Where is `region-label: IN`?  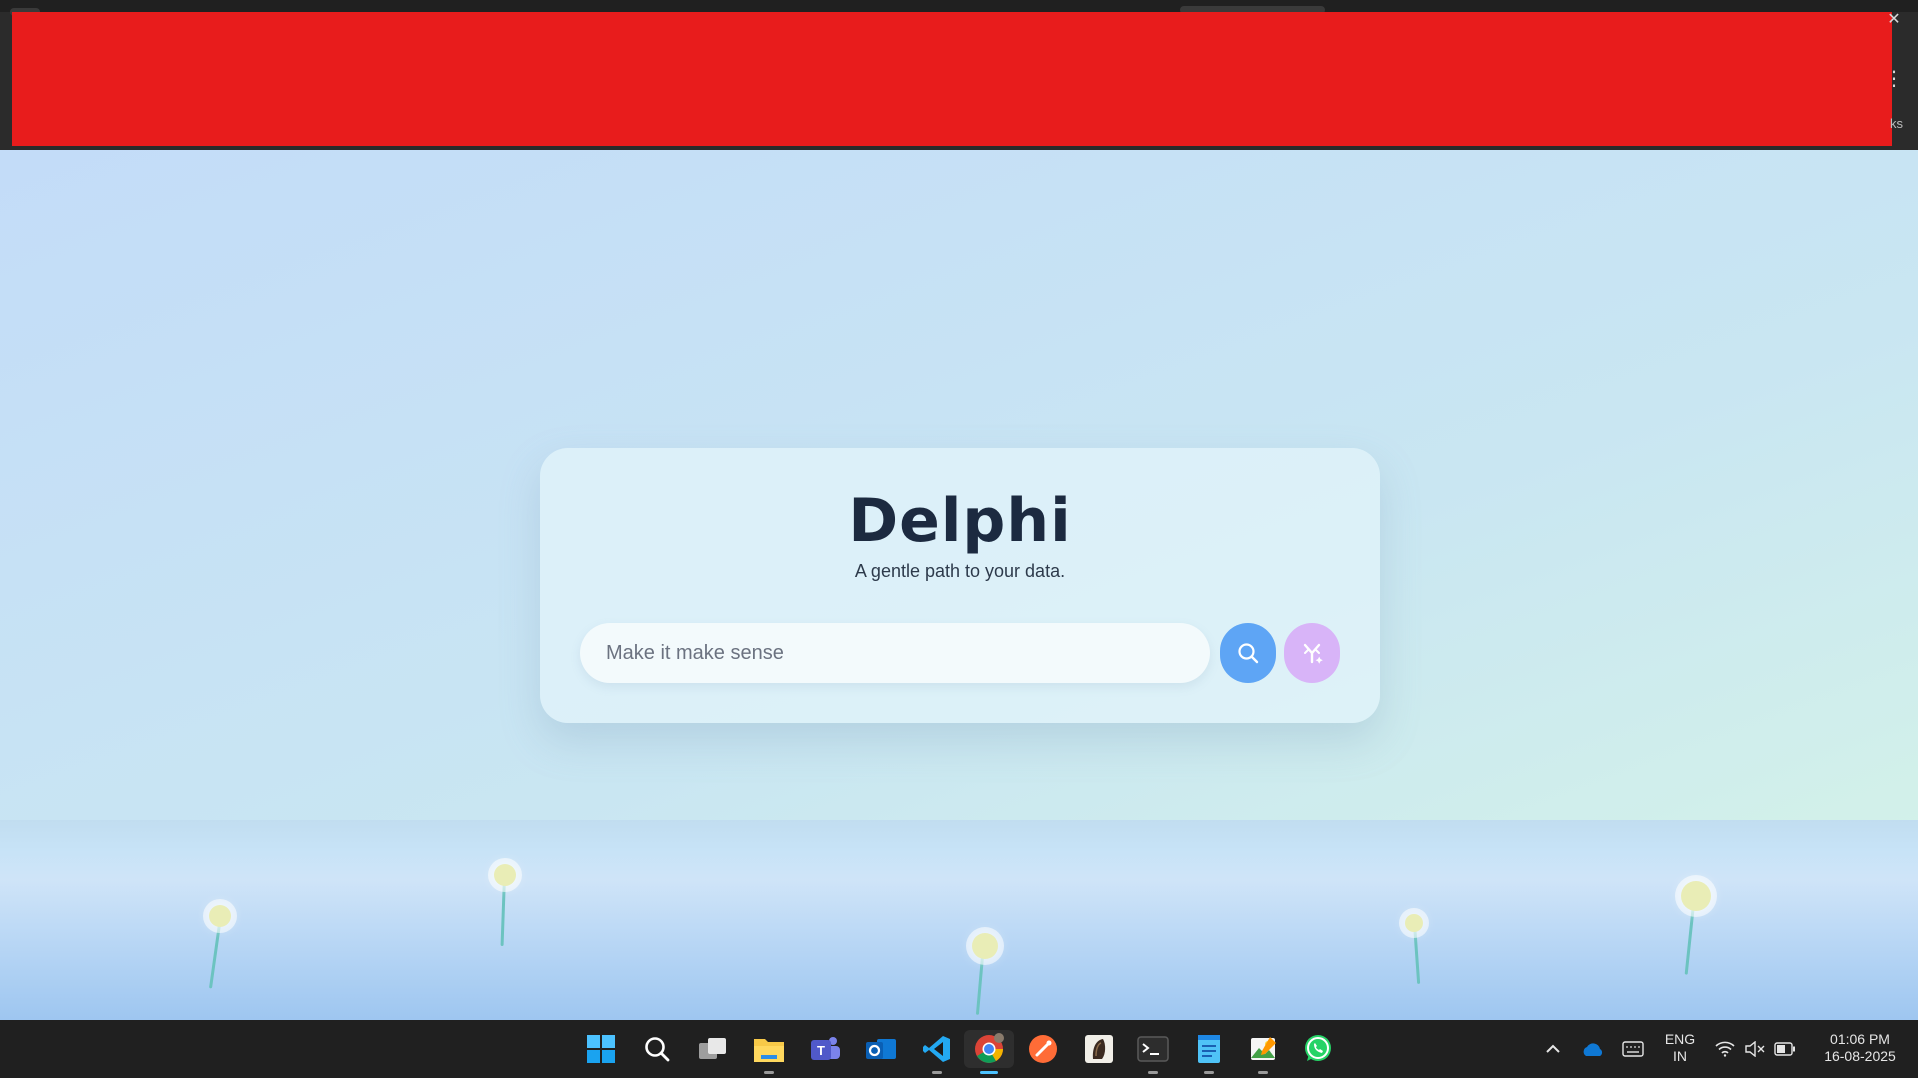 region-label: IN is located at coordinates (1680, 1056).